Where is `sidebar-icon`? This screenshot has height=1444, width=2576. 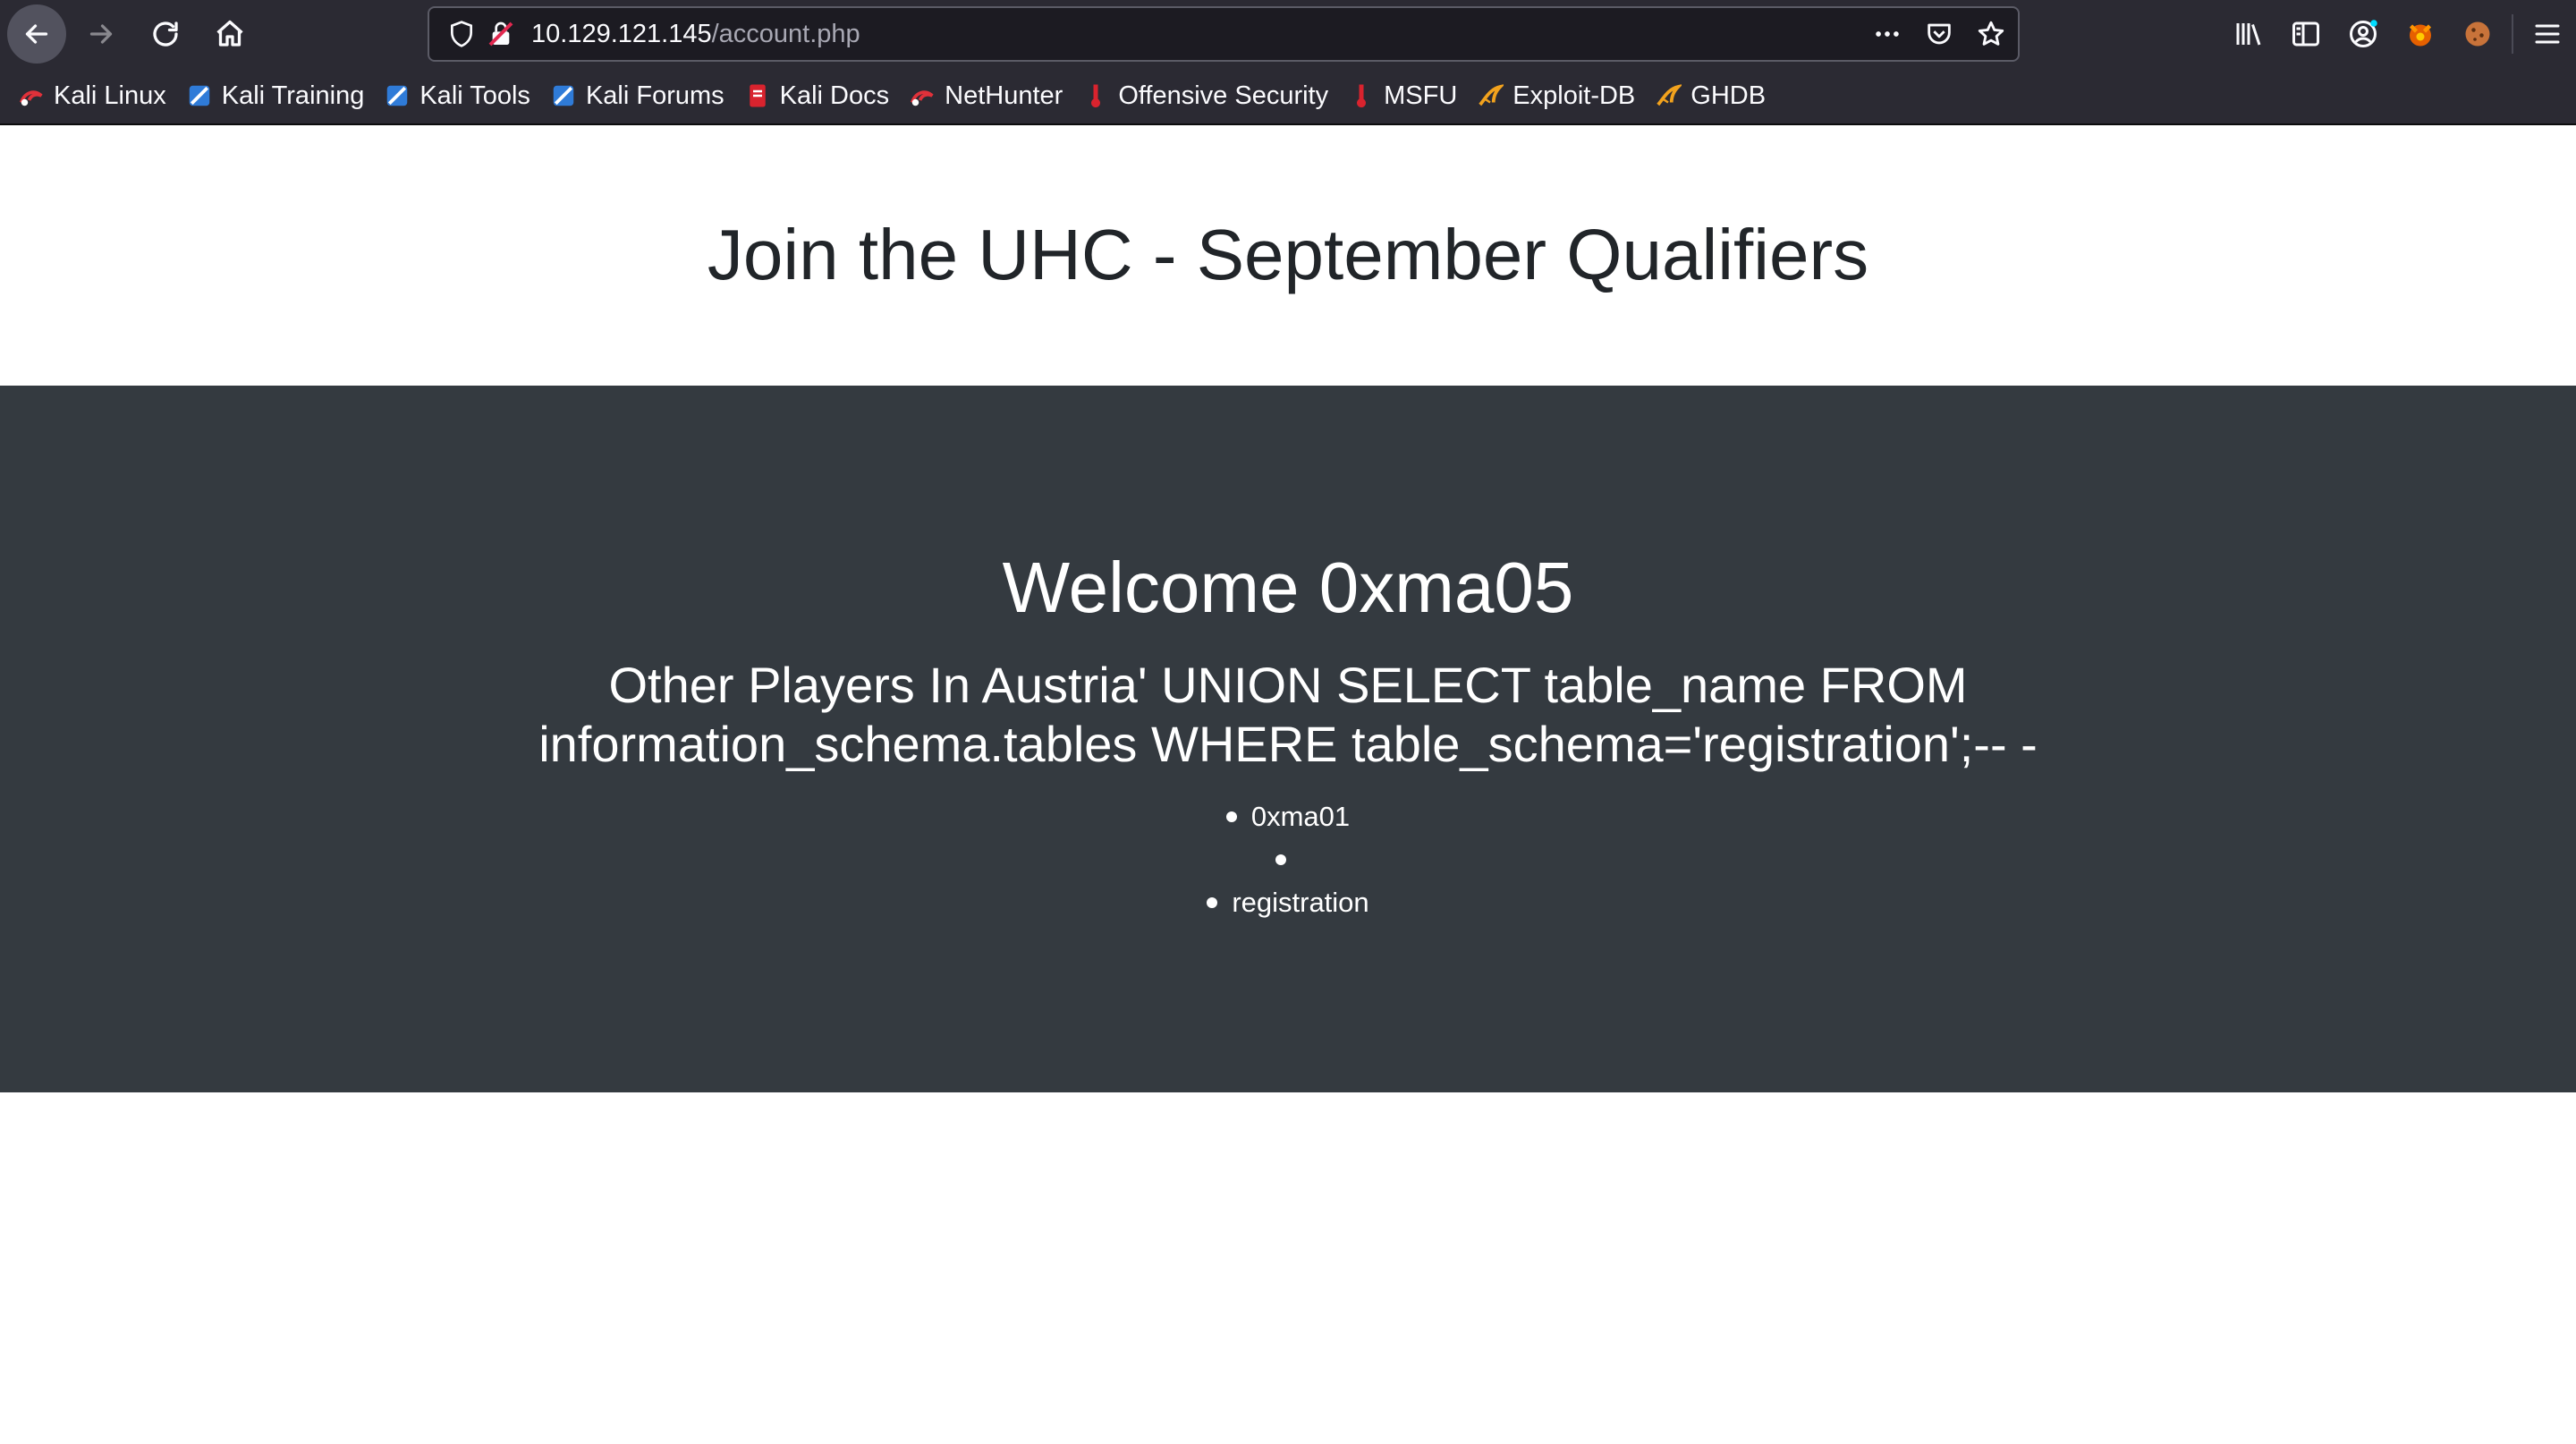 sidebar-icon is located at coordinates (2305, 34).